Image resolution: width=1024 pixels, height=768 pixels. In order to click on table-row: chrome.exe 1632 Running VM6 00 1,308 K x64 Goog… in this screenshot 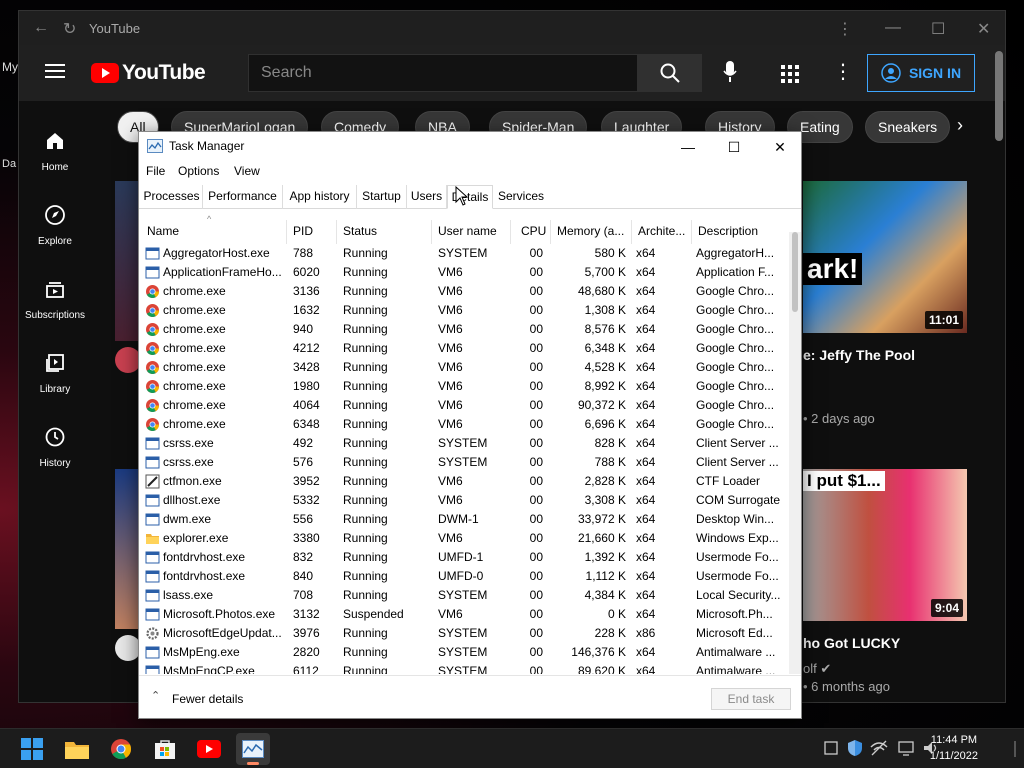, I will do `click(467, 310)`.